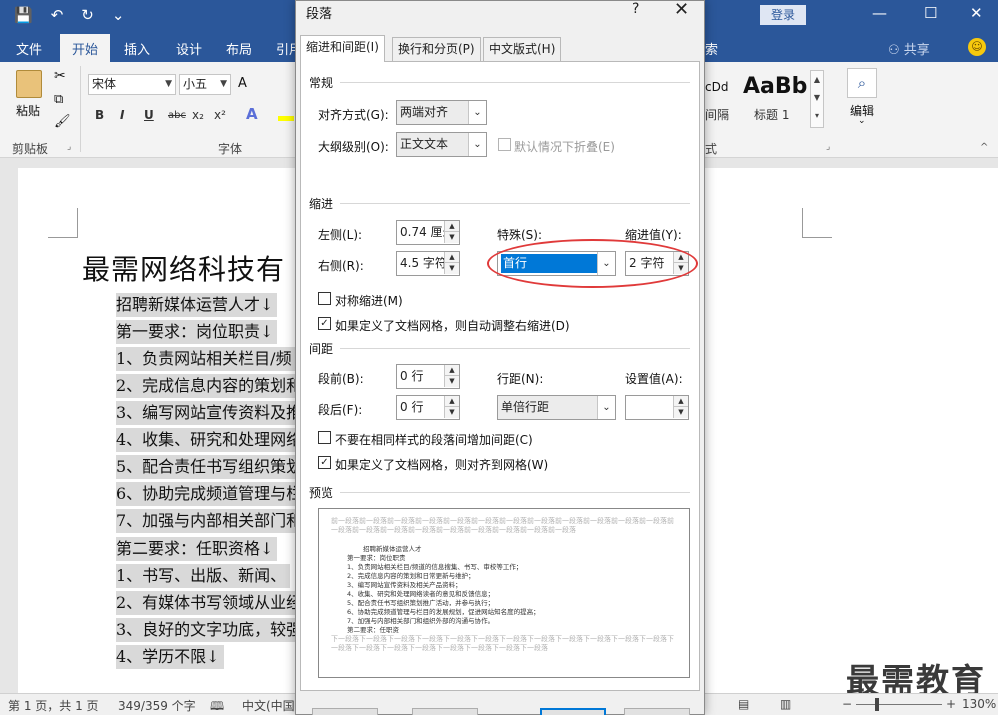  I want to click on language-indicator: 中文(中国, so click(268, 705).